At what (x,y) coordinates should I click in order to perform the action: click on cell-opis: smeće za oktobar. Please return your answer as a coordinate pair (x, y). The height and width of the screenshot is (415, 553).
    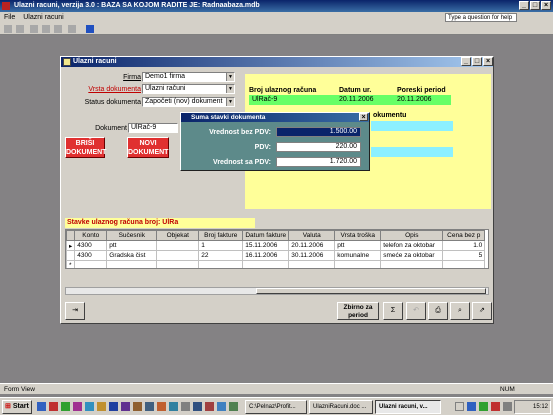
    Looking at the image, I should click on (412, 255).